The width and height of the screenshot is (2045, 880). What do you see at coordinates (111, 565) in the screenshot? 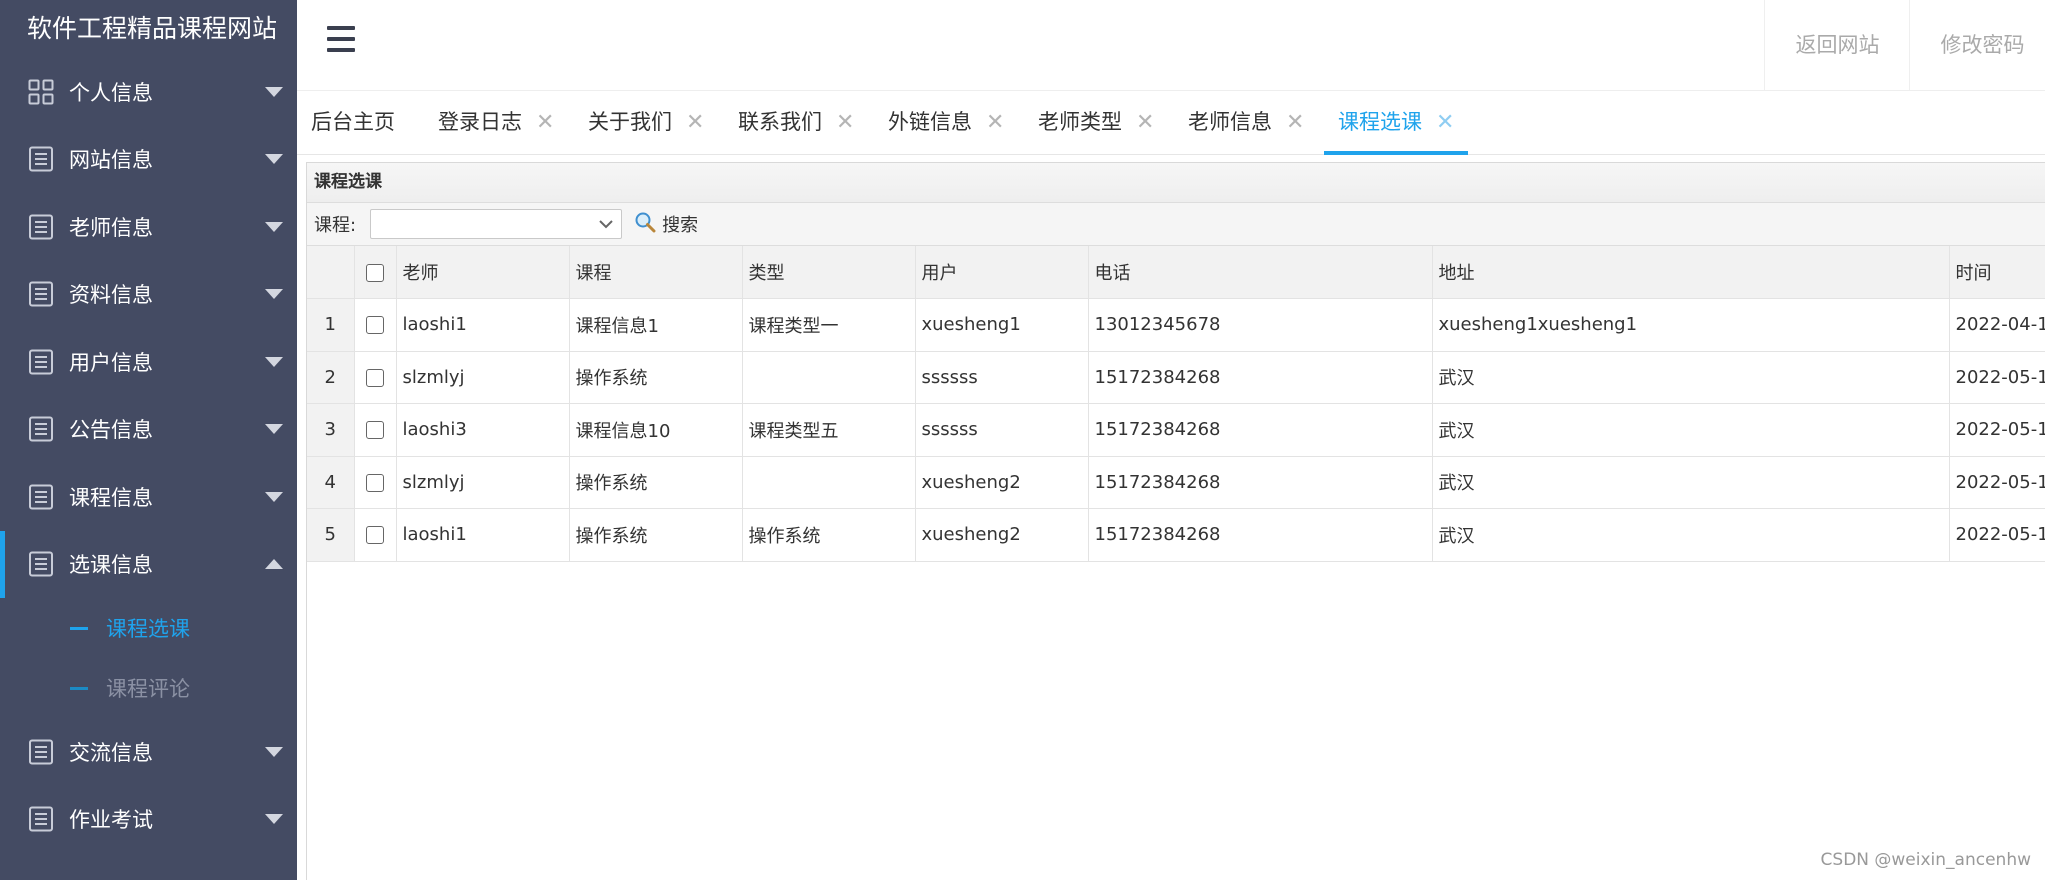
I see `sidebar-item-label: 选课信息` at bounding box center [111, 565].